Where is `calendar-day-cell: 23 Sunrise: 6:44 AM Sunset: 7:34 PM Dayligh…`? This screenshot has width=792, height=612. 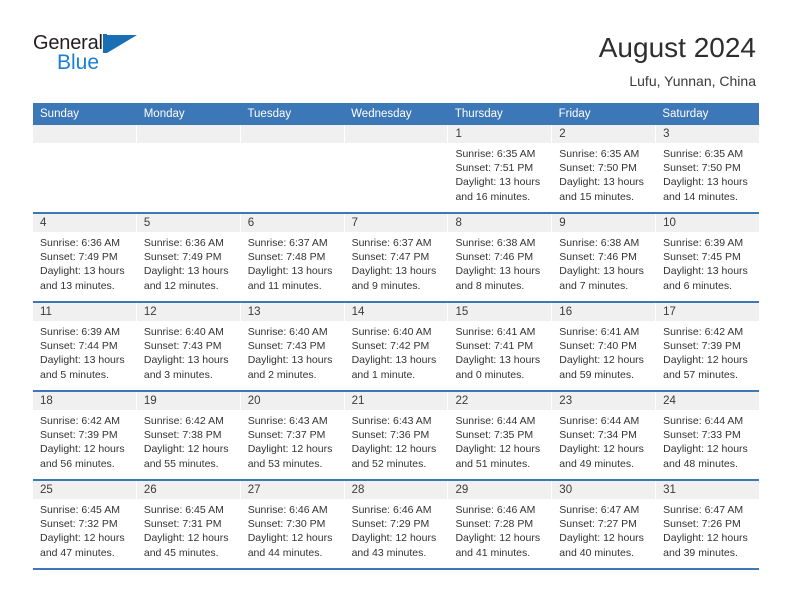
calendar-day-cell: 23 Sunrise: 6:44 AM Sunset: 7:34 PM Dayligh… is located at coordinates (604, 435).